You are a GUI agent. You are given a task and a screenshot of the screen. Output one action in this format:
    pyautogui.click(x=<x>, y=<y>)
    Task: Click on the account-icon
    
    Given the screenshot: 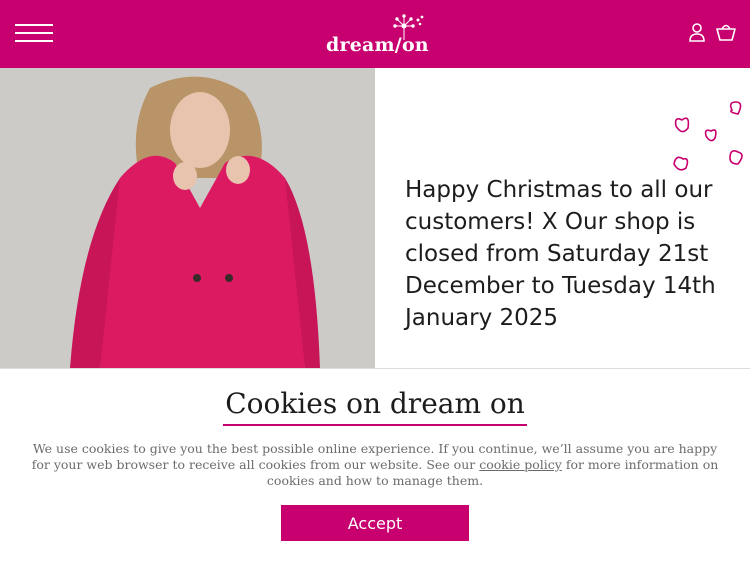 What is the action you would take?
    pyautogui.click(x=697, y=32)
    